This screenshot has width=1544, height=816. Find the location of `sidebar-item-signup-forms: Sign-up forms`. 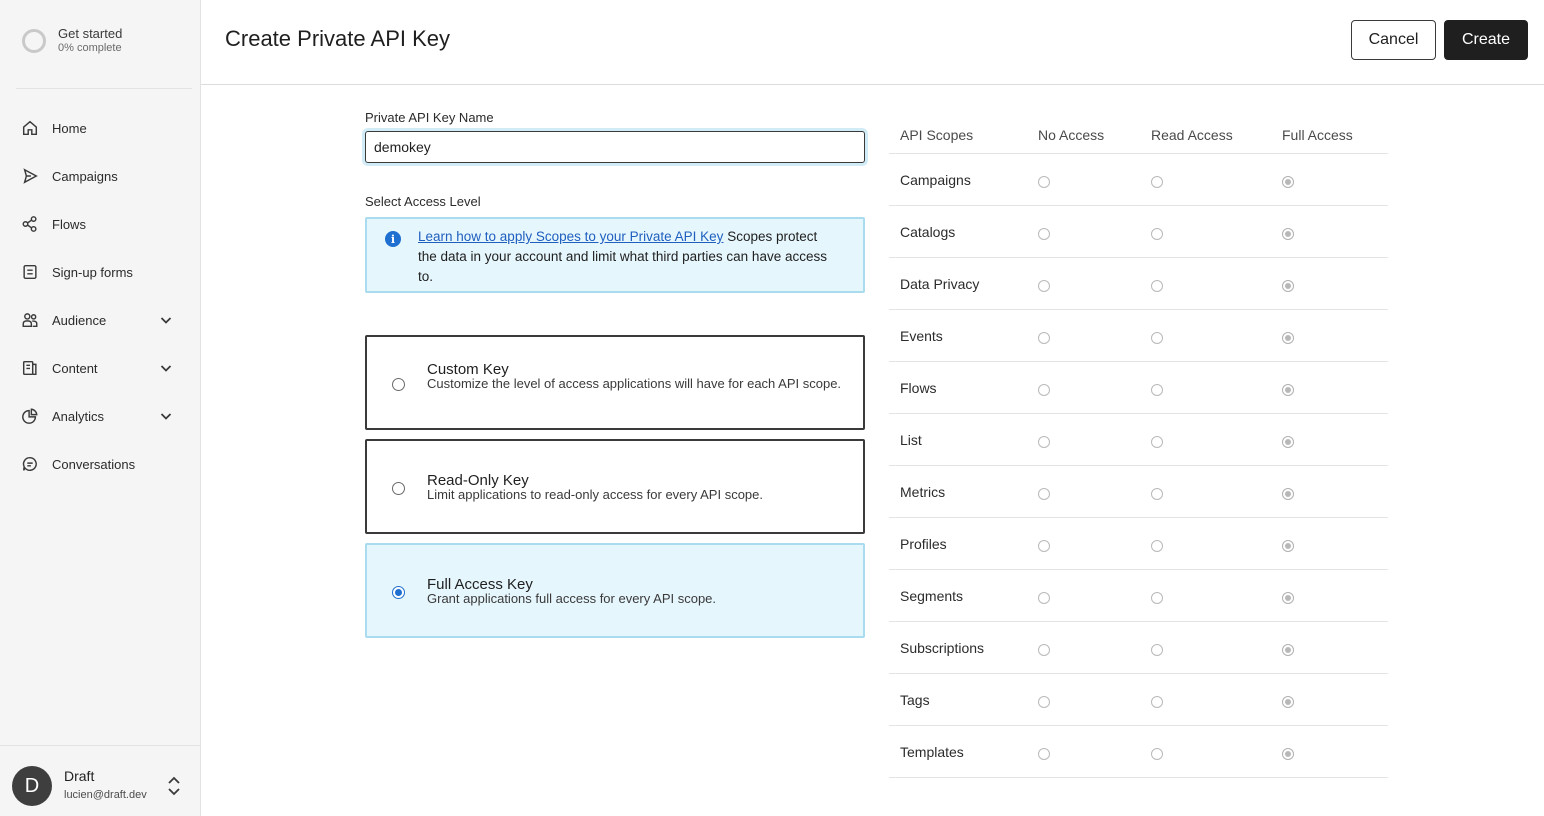

sidebar-item-signup-forms: Sign-up forms is located at coordinates (100, 272).